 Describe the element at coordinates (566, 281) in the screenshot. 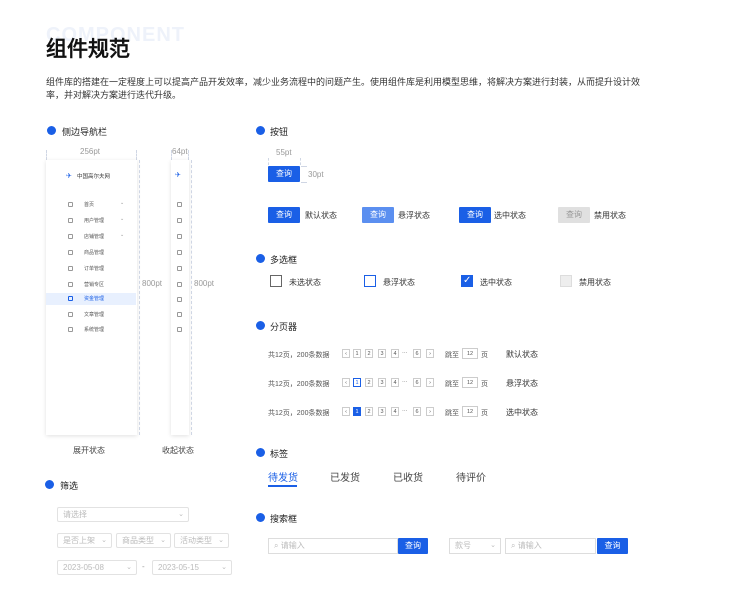

I see `checkbox-disabled` at that location.